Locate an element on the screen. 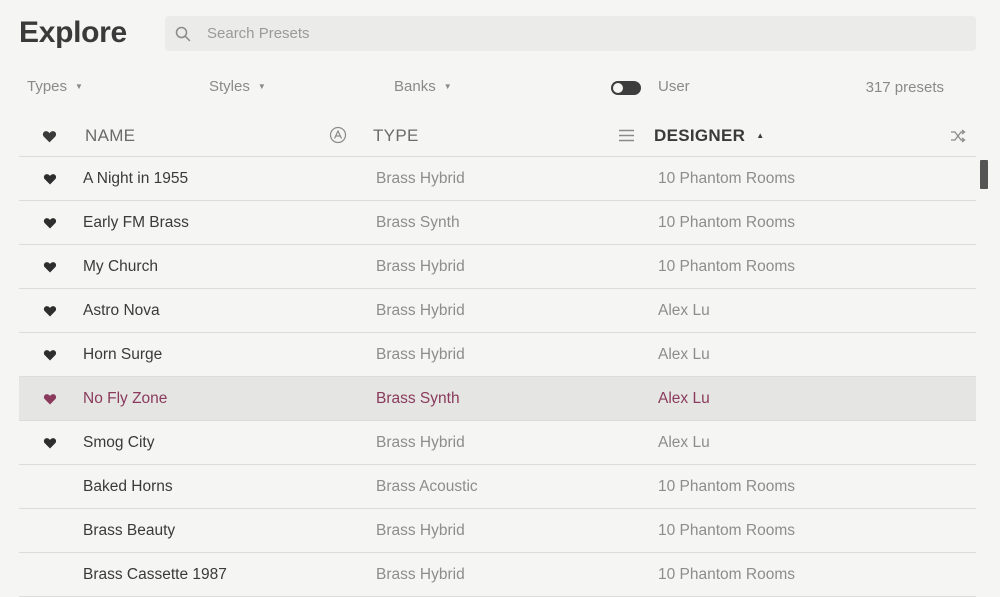  user-toggle is located at coordinates (626, 88).